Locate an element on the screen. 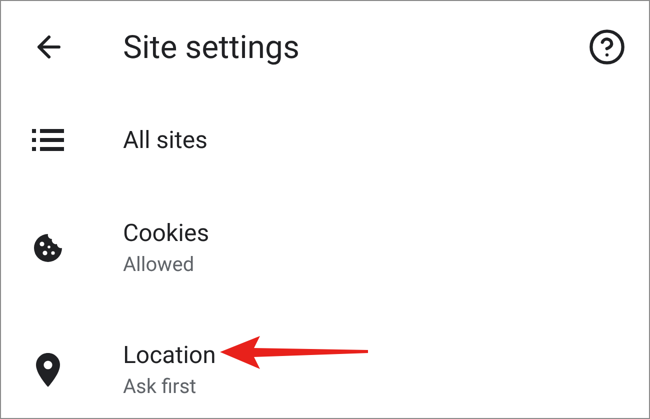  item-title: Cookies is located at coordinates (166, 233).